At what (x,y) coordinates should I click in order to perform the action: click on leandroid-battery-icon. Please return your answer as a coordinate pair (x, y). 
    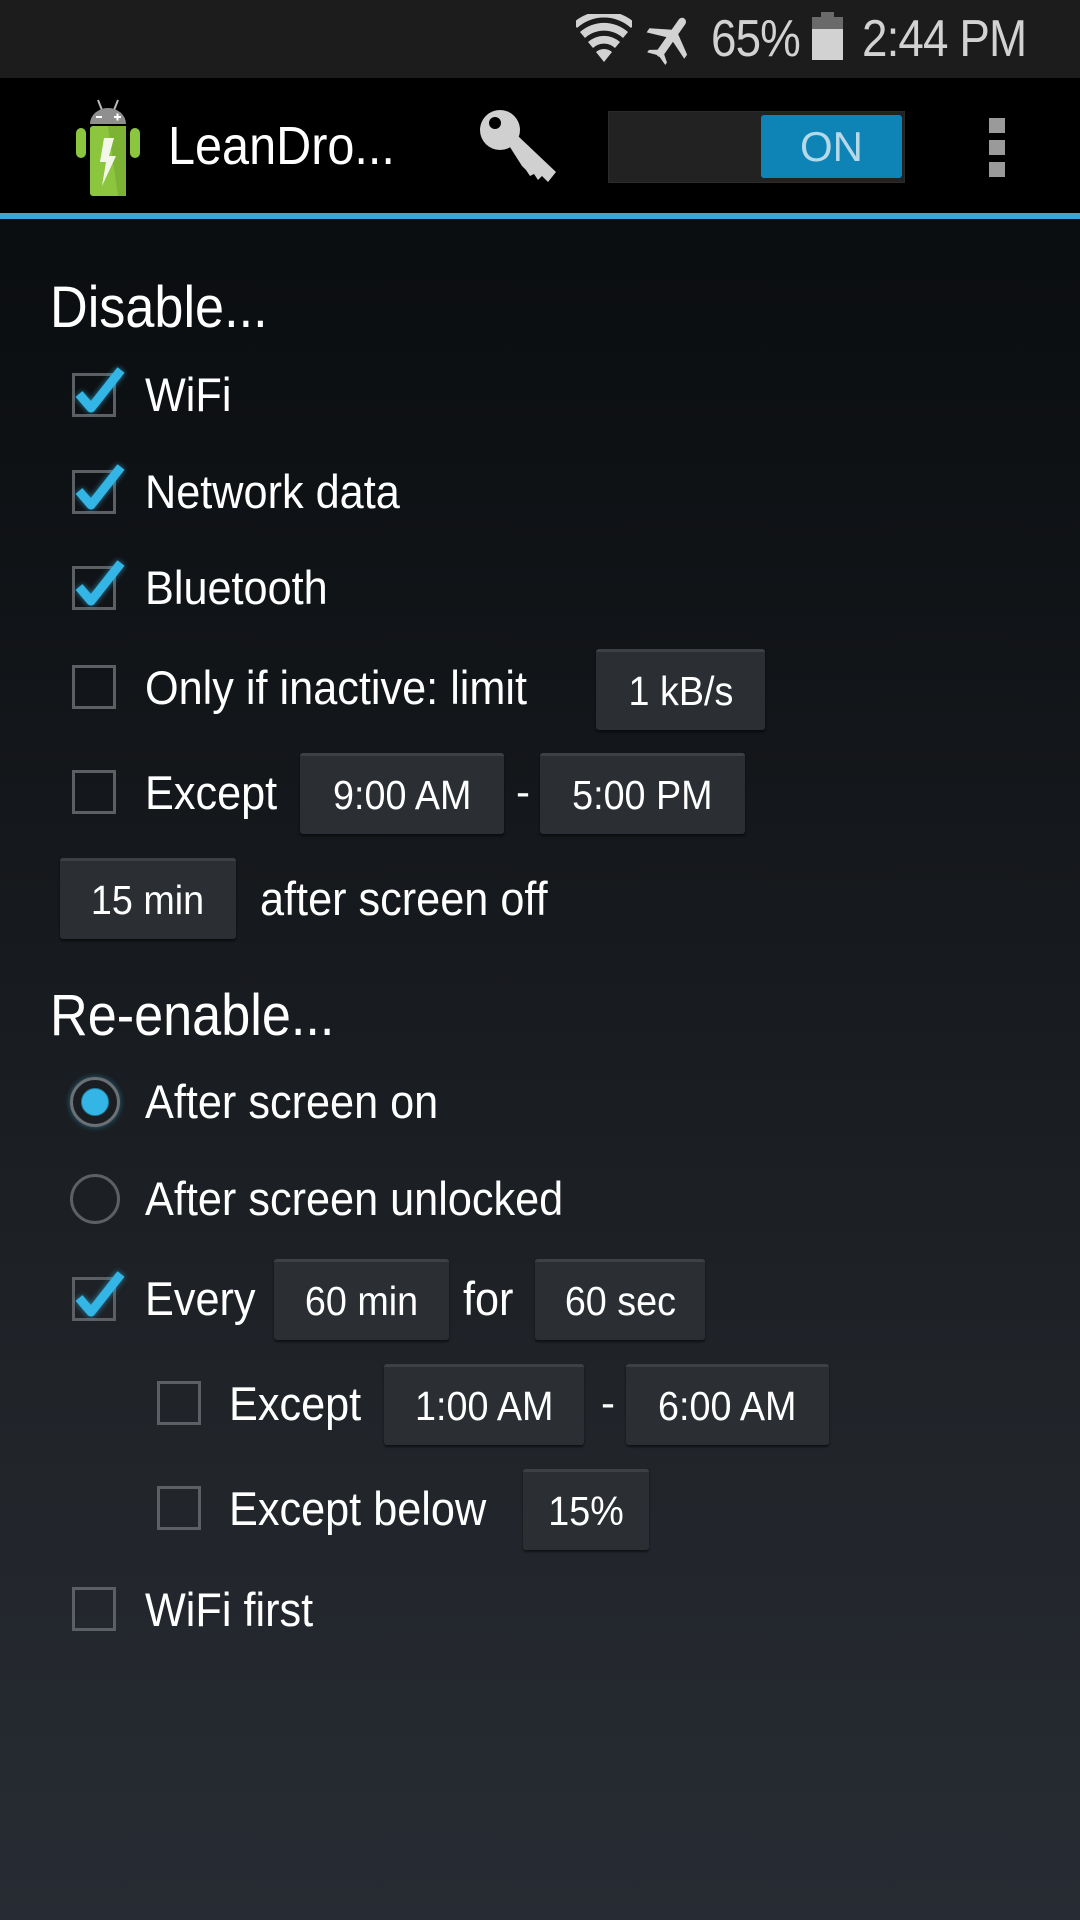
    Looking at the image, I should click on (108, 148).